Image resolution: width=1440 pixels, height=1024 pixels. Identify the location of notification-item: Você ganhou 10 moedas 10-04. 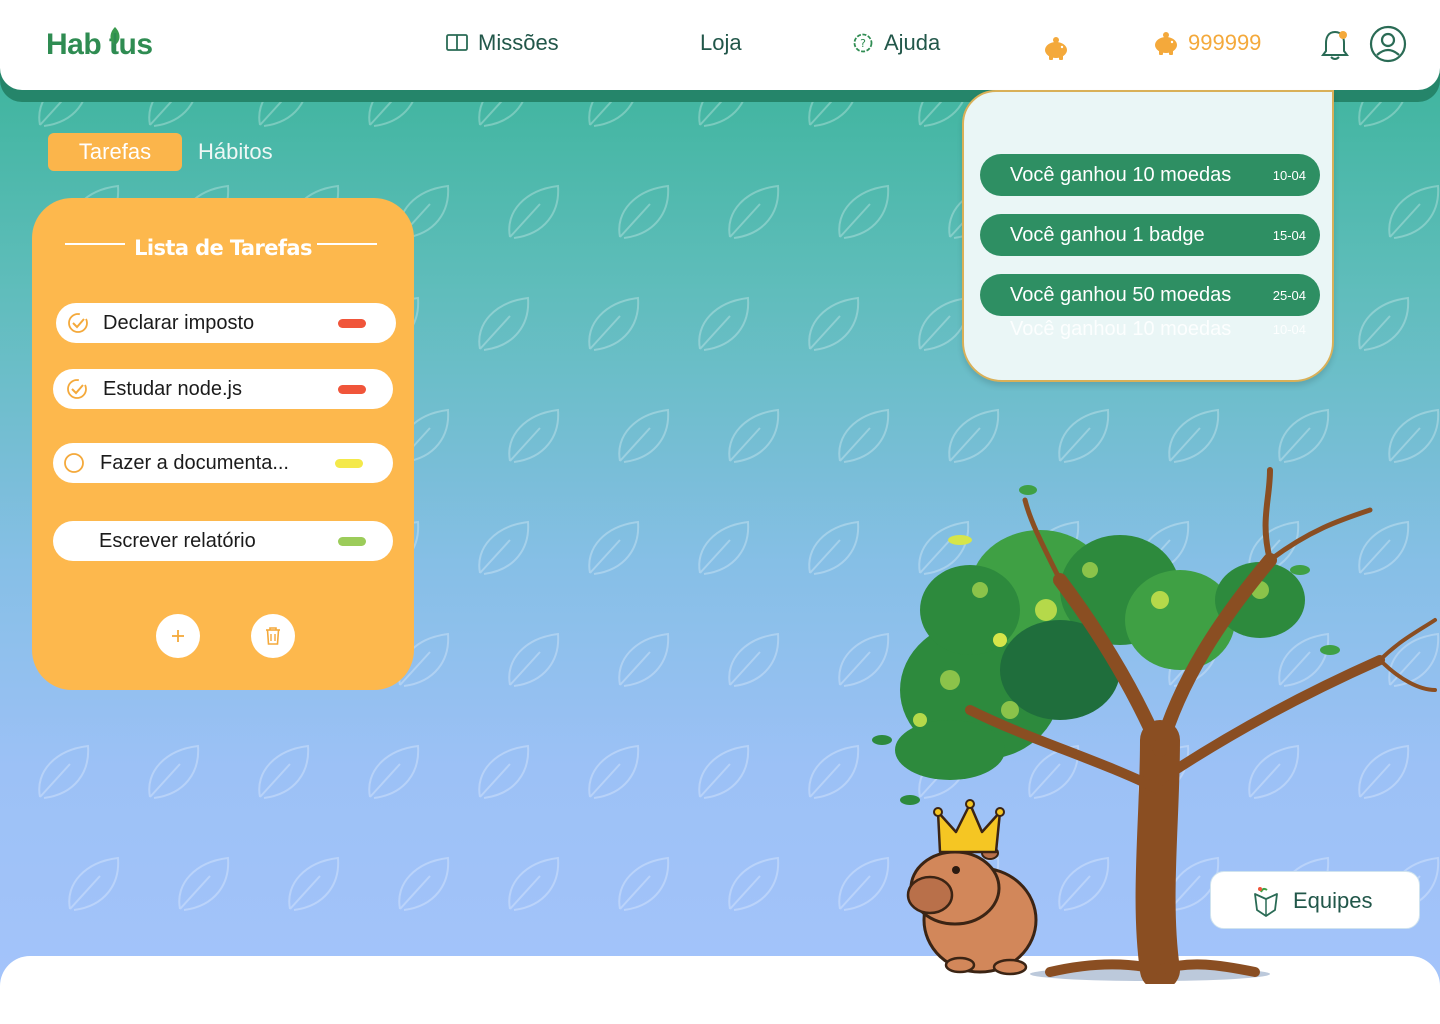
(1150, 175).